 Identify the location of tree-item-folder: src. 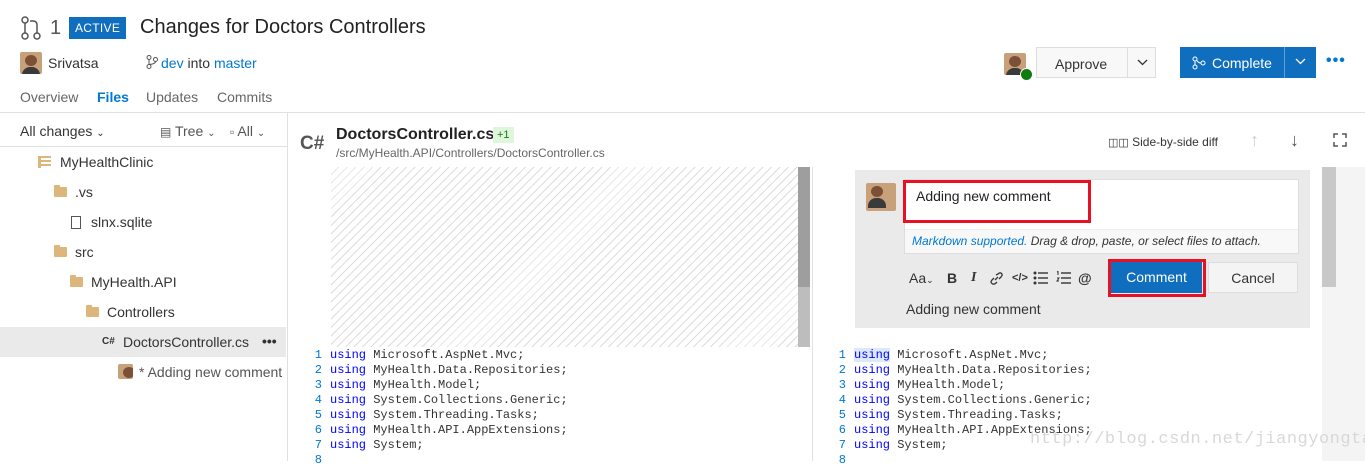
(143, 252).